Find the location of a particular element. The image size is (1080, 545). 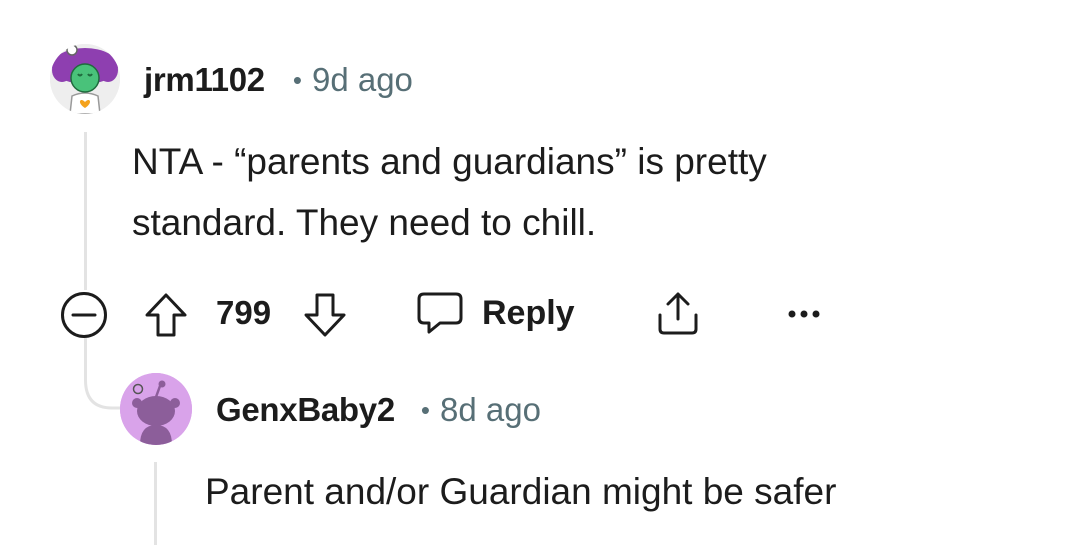

comment-timestamp: 8d ago is located at coordinates (490, 409).